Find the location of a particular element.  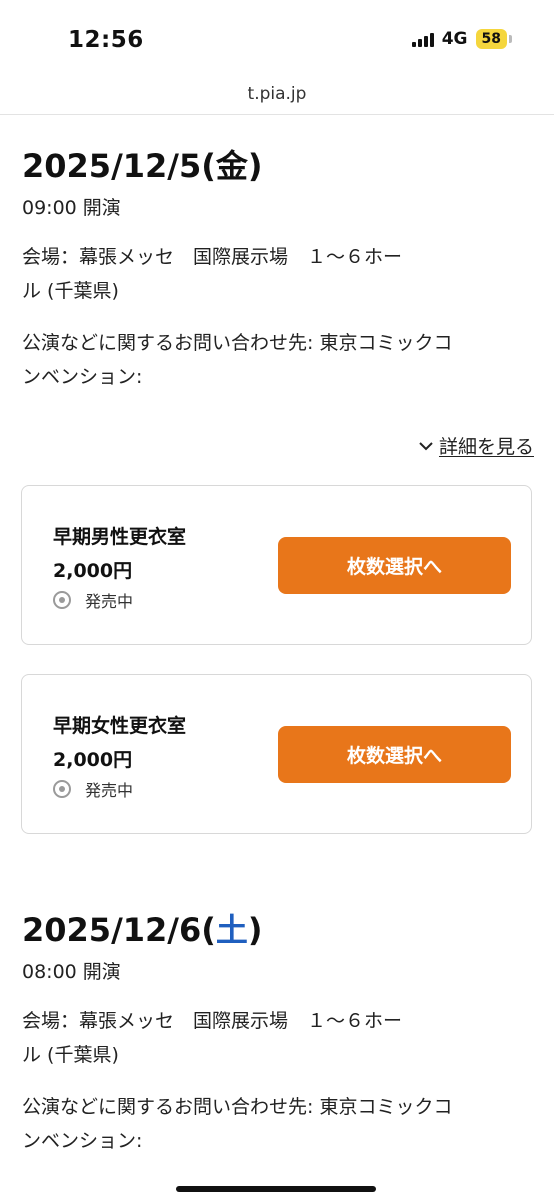

event-start-time: 09:00 開演 is located at coordinates (71, 208).